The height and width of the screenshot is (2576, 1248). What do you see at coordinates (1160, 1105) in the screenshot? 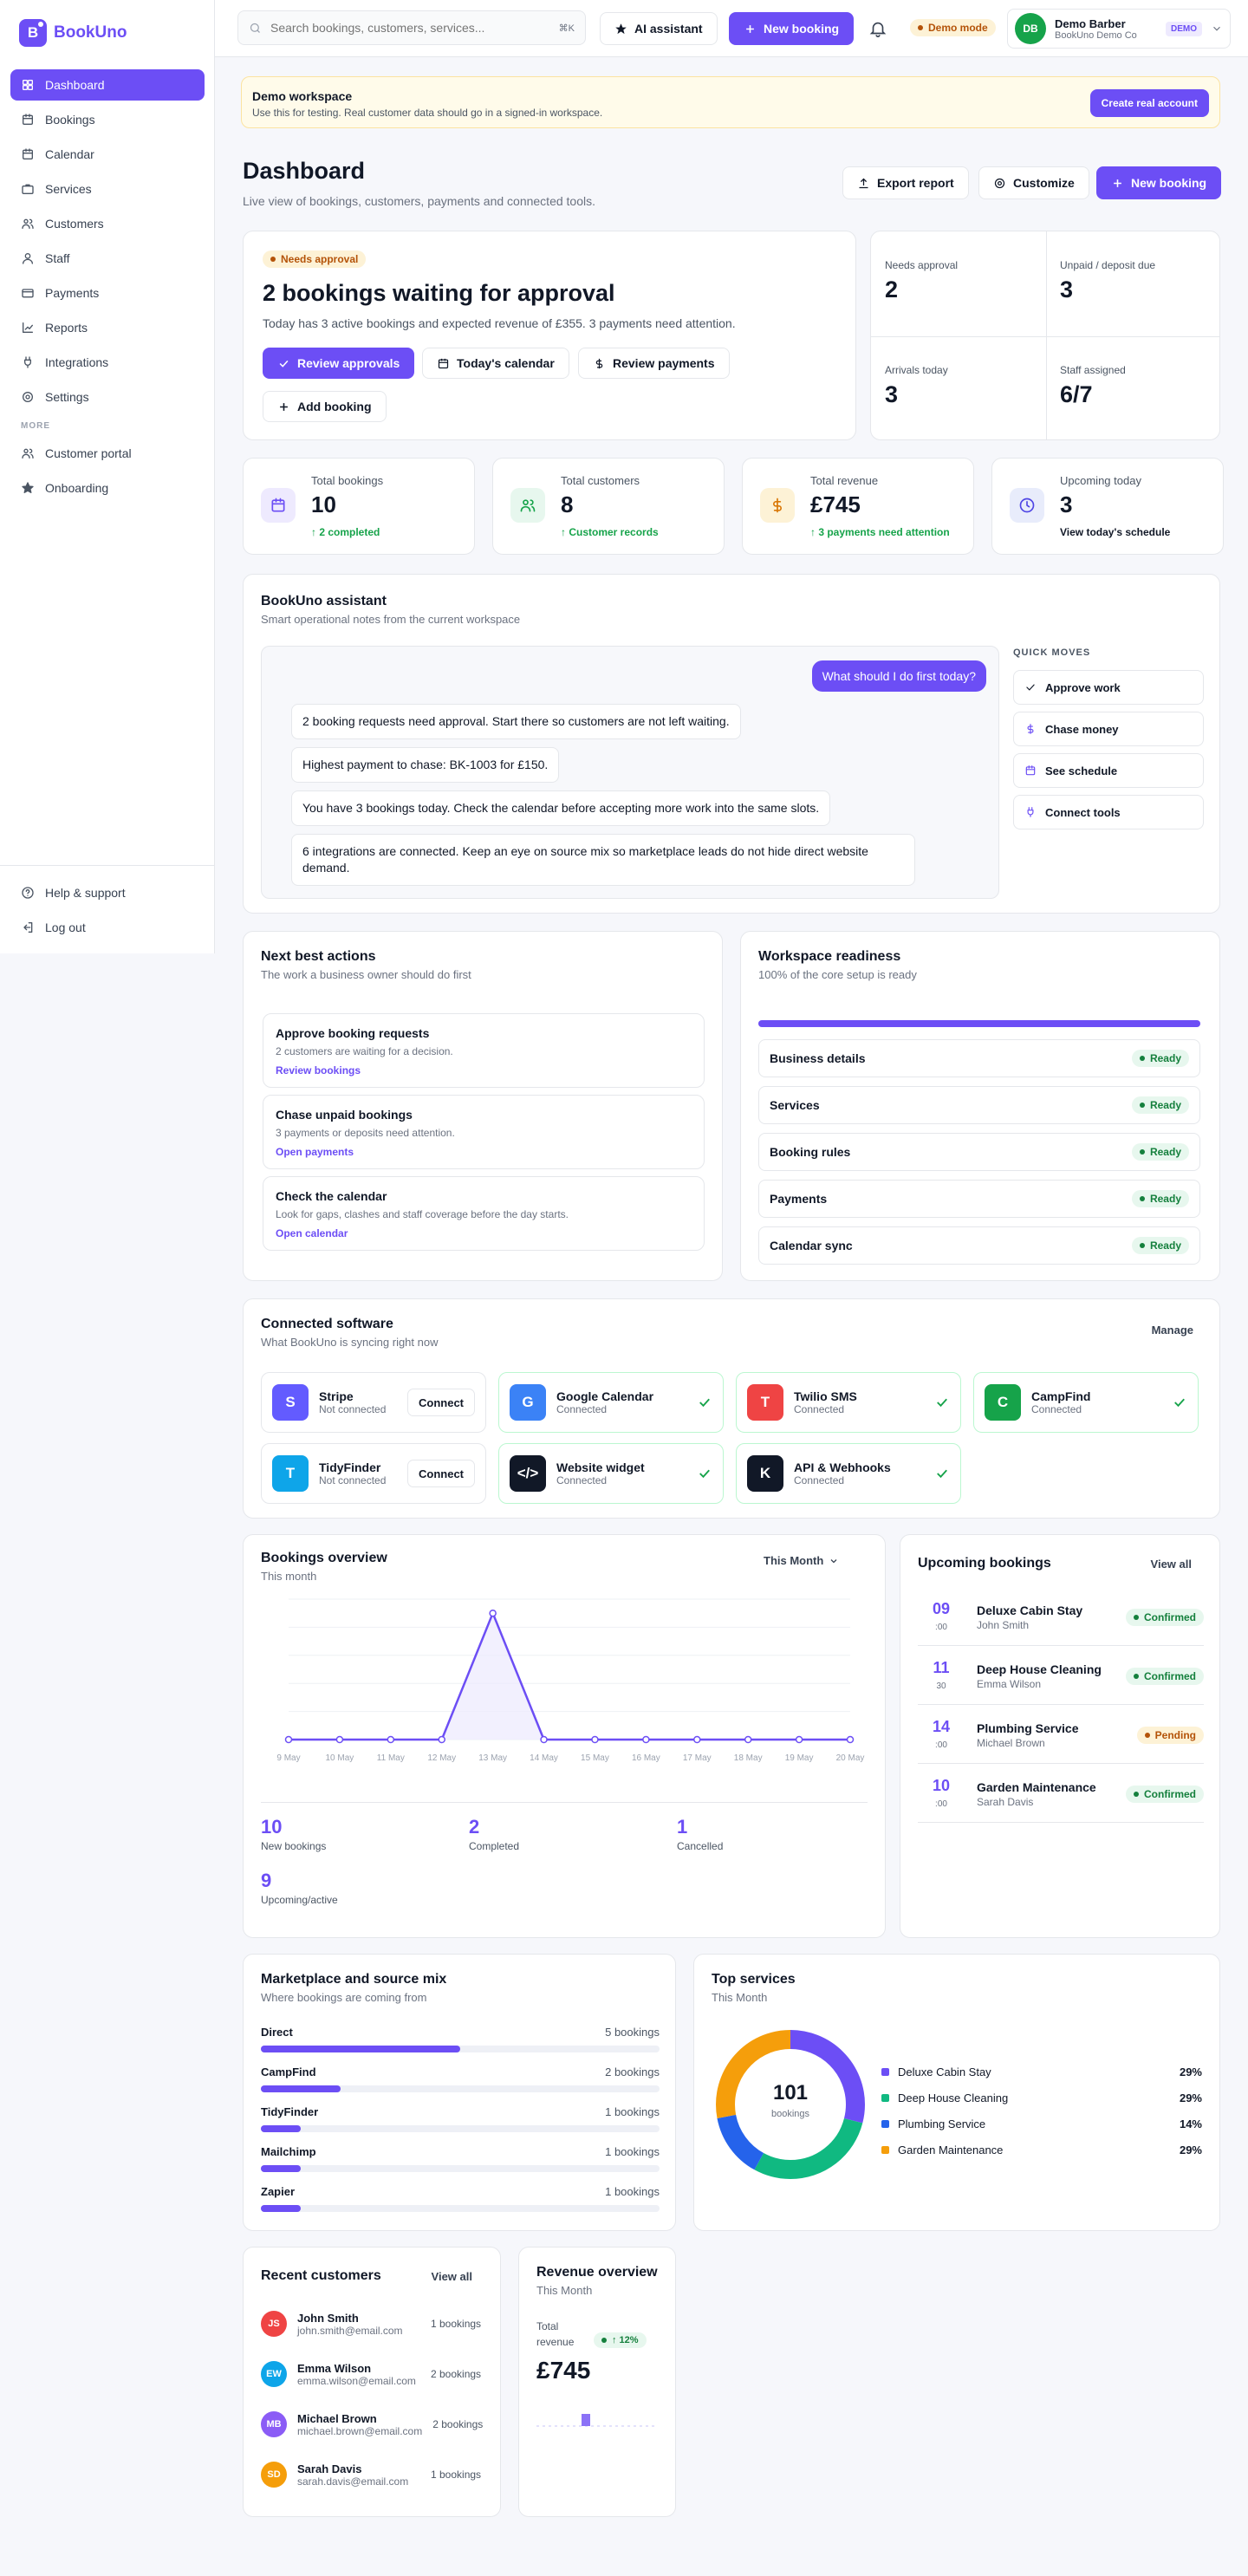
I see `status-badge: Ready` at bounding box center [1160, 1105].